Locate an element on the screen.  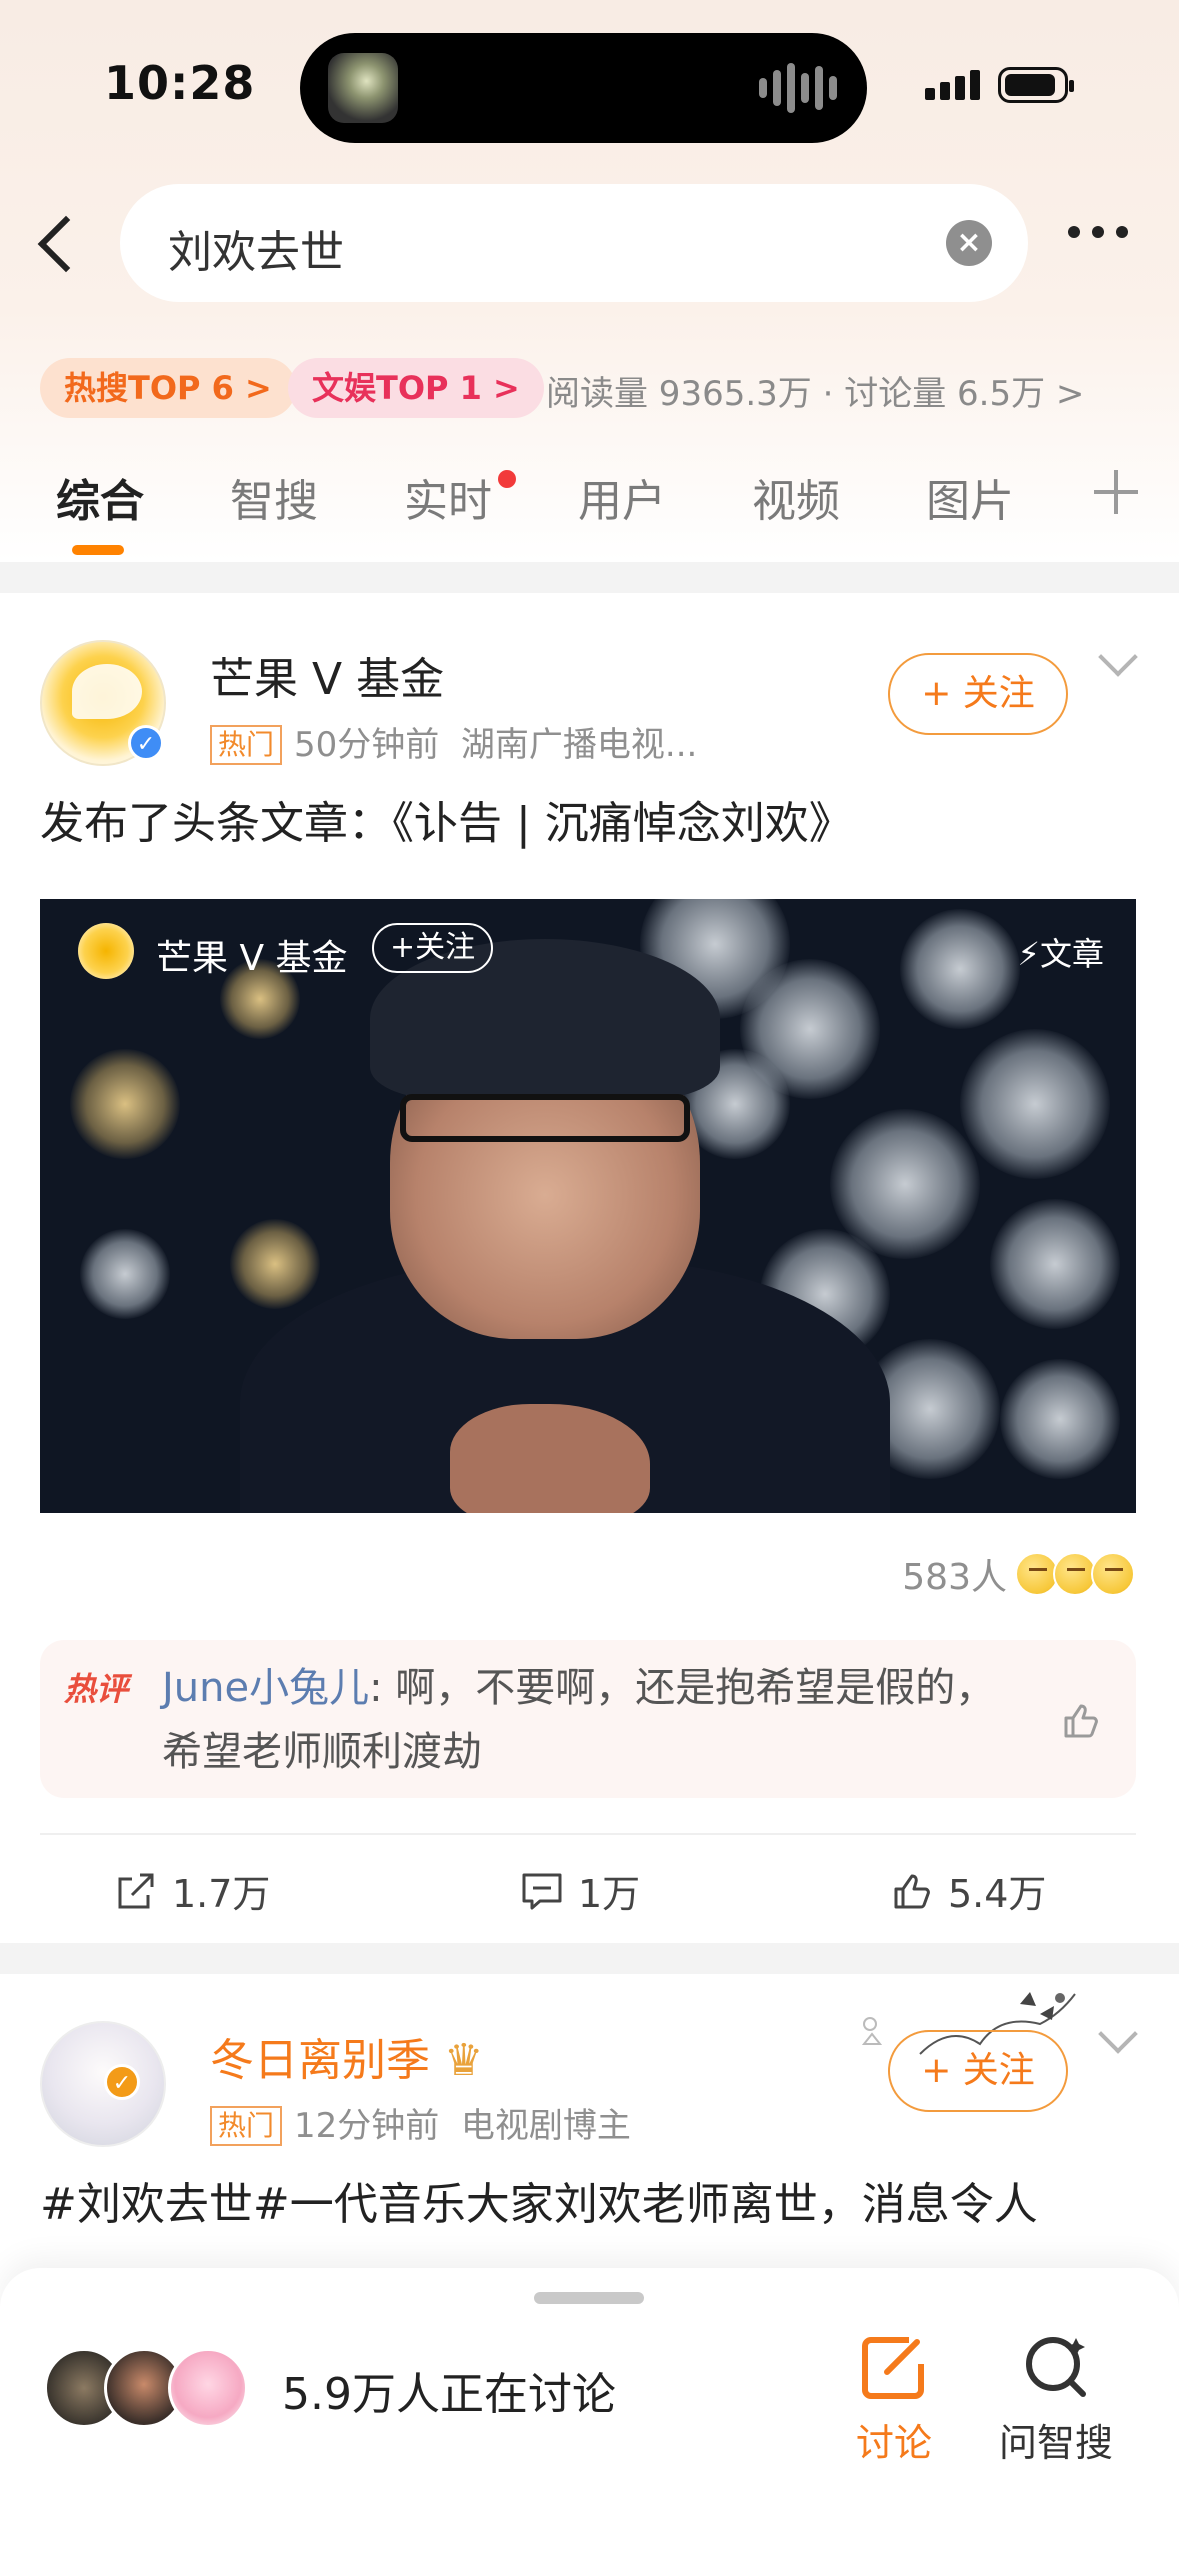
audio-wave-icon is located at coordinates (798, 88).